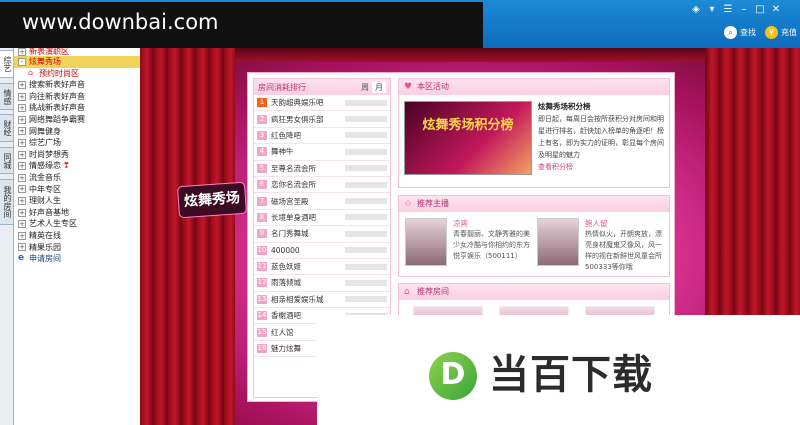  What do you see at coordinates (77, 236) in the screenshot?
I see `sidebar-item: + 精英在线` at bounding box center [77, 236].